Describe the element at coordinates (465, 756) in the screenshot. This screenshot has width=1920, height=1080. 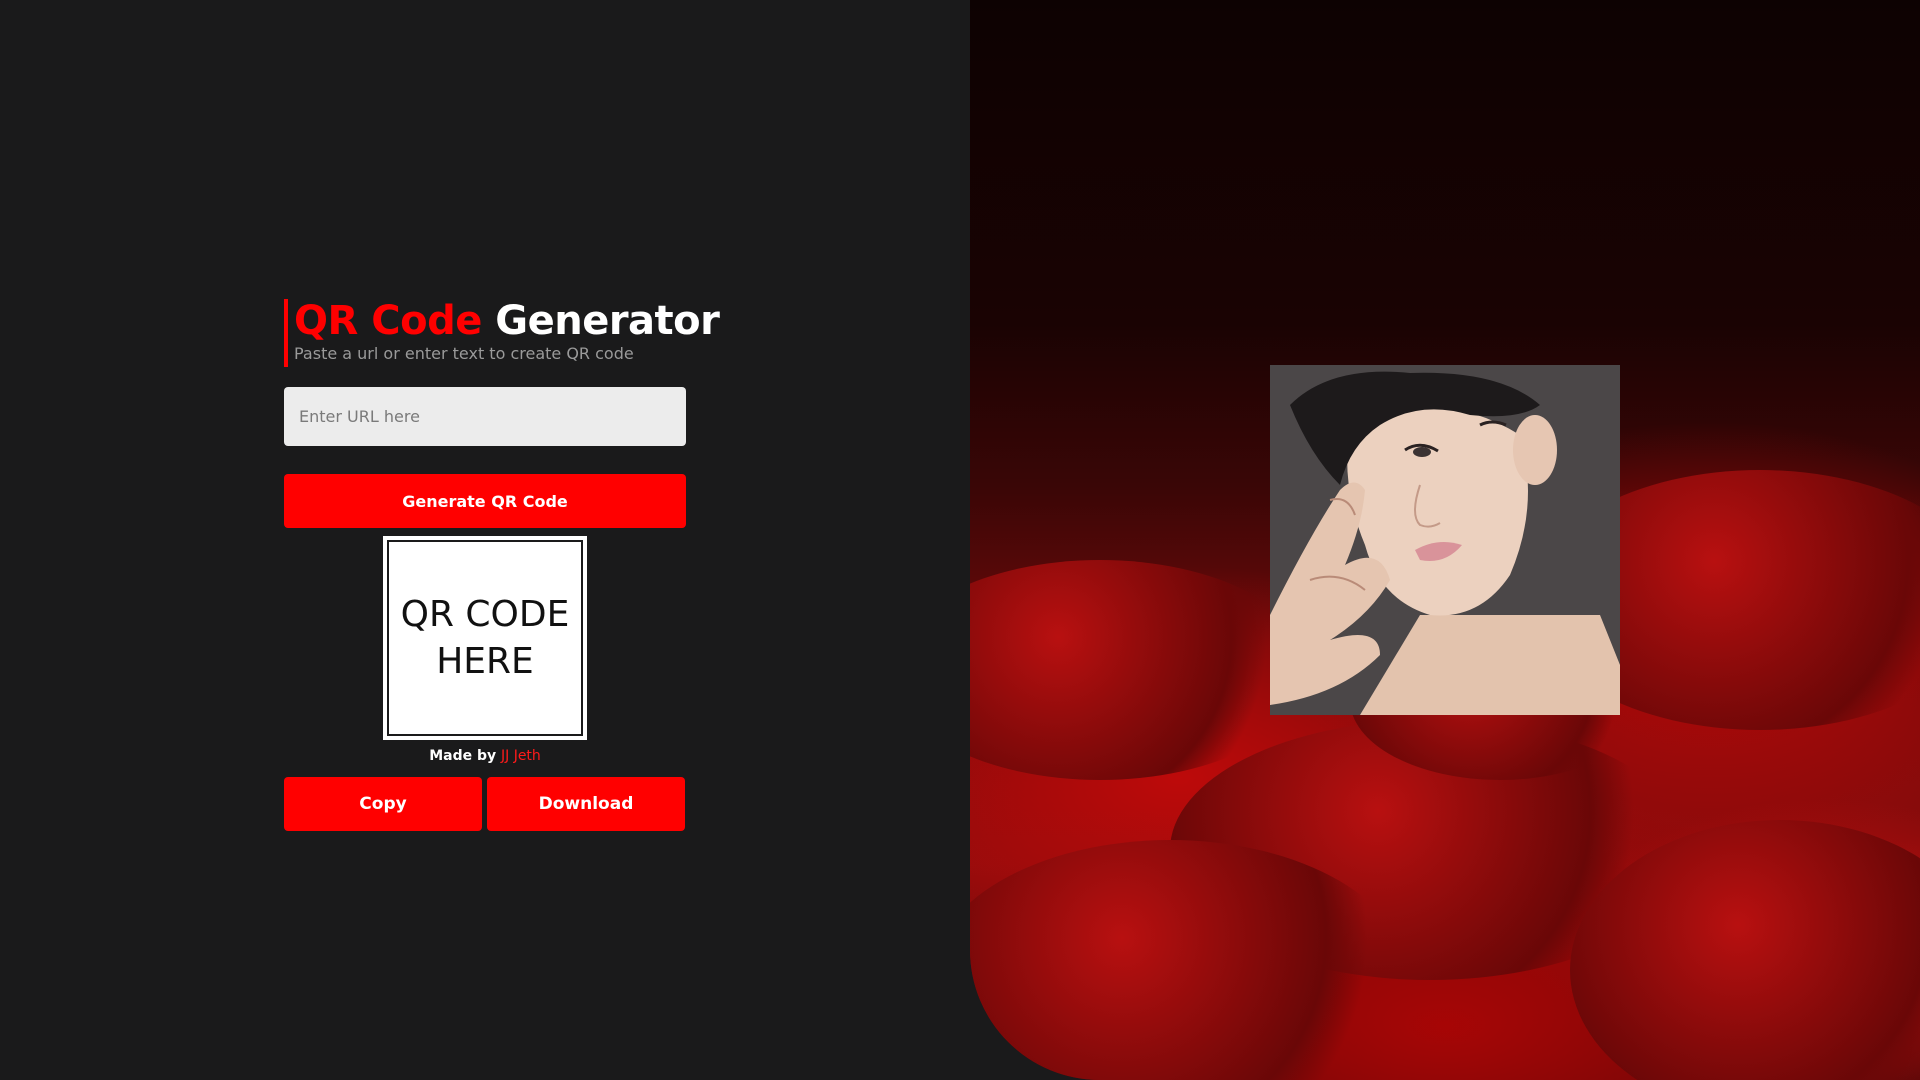
I see `credit-prefix: Made by` at that location.